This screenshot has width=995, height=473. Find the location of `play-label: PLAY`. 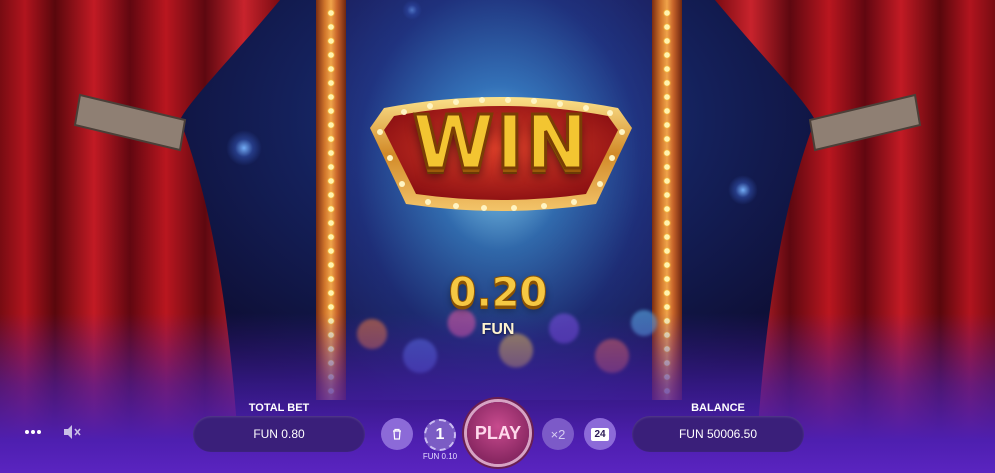

play-label: PLAY is located at coordinates (498, 432).